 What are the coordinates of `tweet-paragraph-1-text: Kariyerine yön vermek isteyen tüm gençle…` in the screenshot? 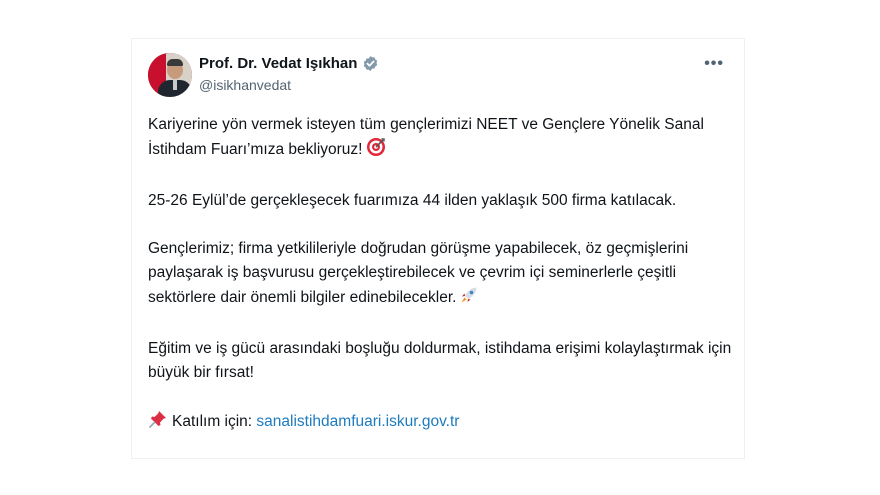 It's located at (426, 137).